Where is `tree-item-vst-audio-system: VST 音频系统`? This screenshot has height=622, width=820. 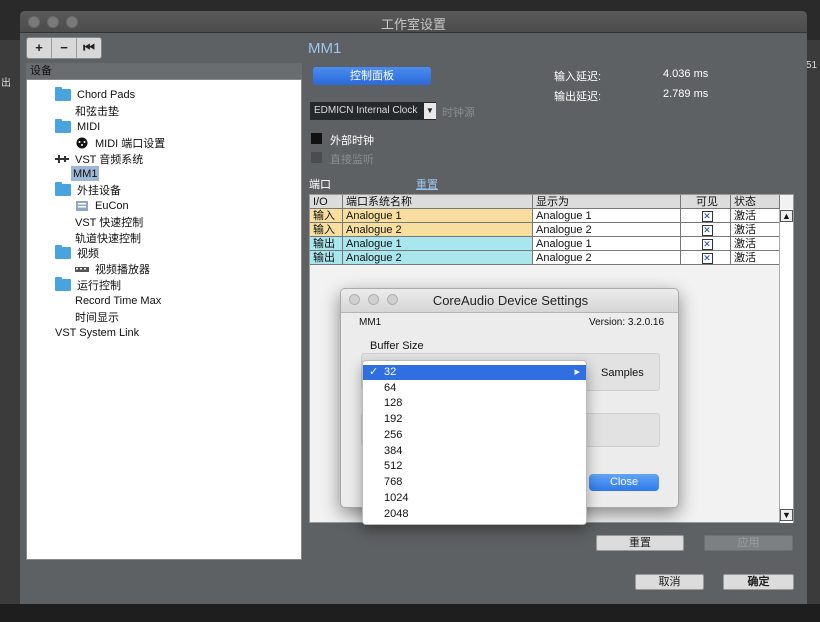
tree-item-vst-audio-system: VST 音频系统 is located at coordinates (99, 158).